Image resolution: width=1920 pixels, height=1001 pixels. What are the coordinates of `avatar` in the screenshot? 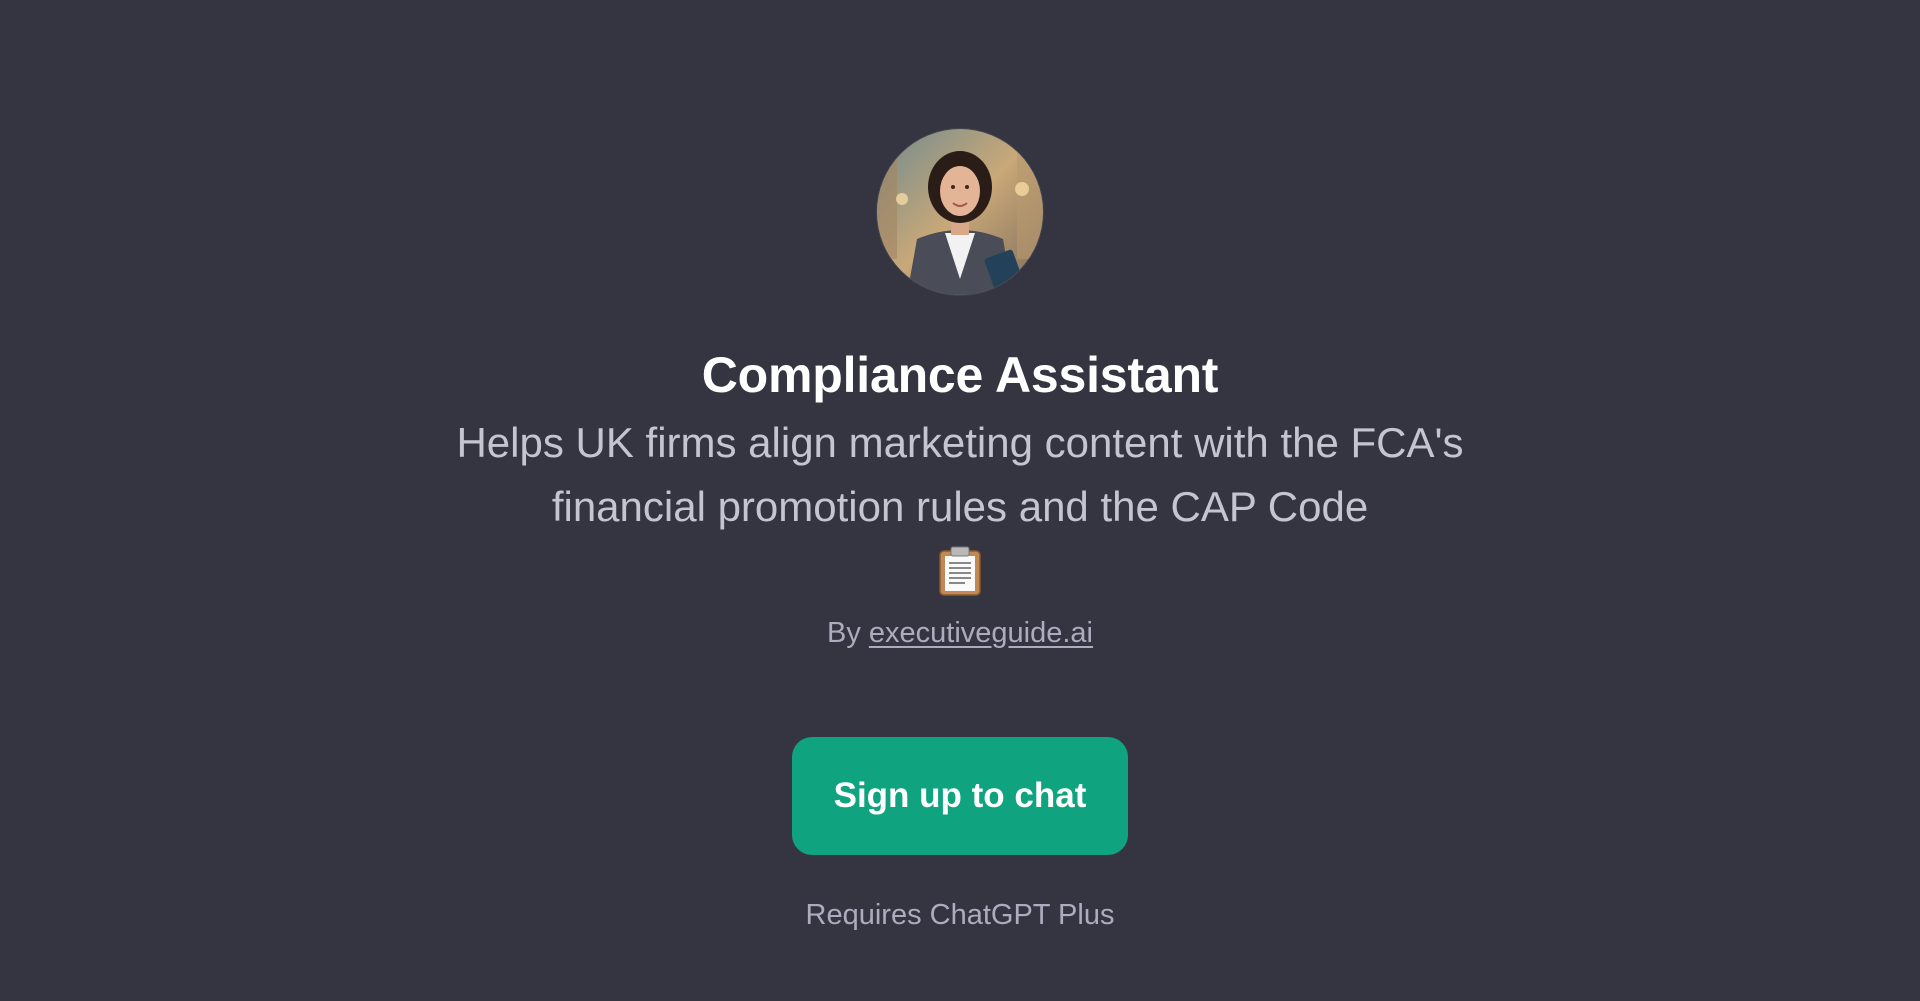 It's located at (960, 212).